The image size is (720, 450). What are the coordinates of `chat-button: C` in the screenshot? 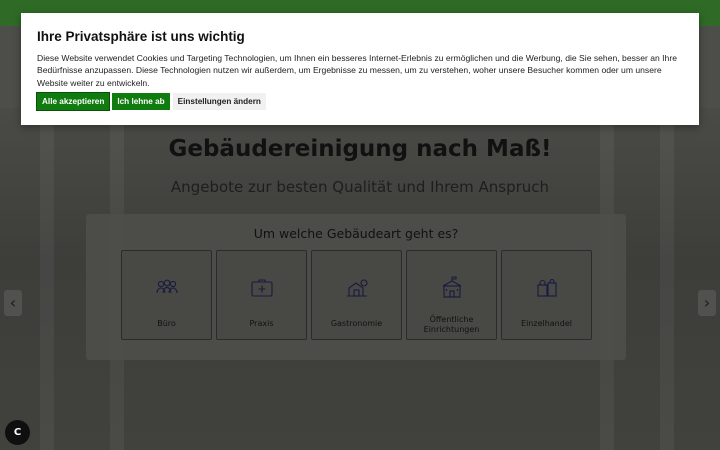 It's located at (17, 432).